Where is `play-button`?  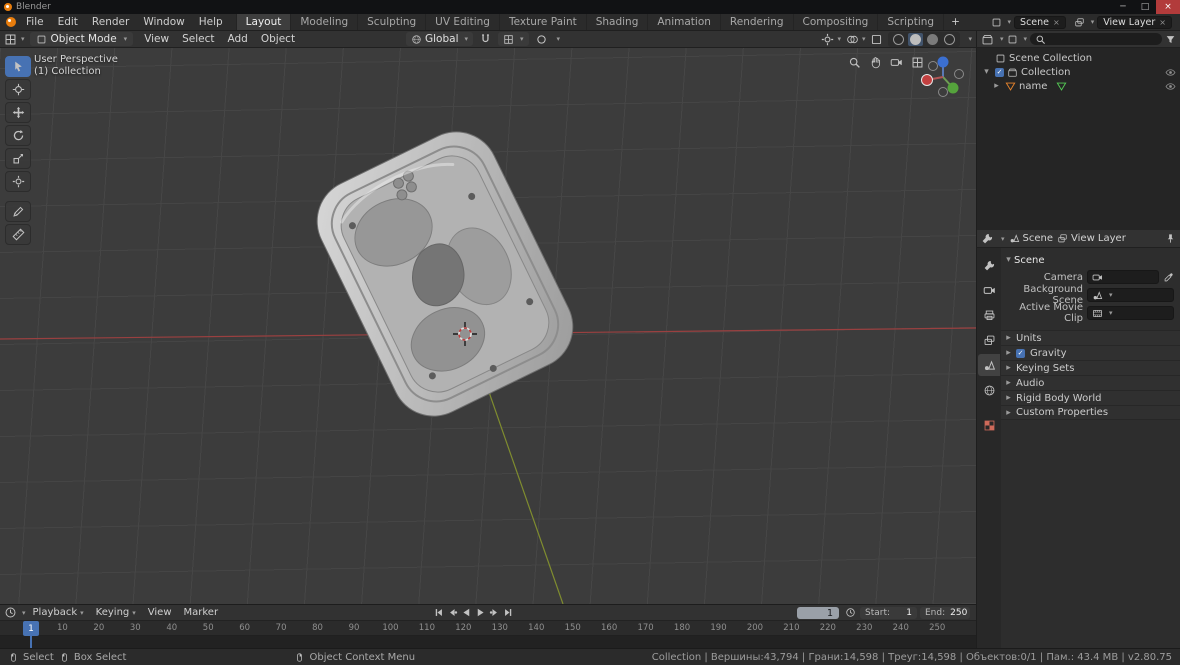 play-button is located at coordinates (480, 612).